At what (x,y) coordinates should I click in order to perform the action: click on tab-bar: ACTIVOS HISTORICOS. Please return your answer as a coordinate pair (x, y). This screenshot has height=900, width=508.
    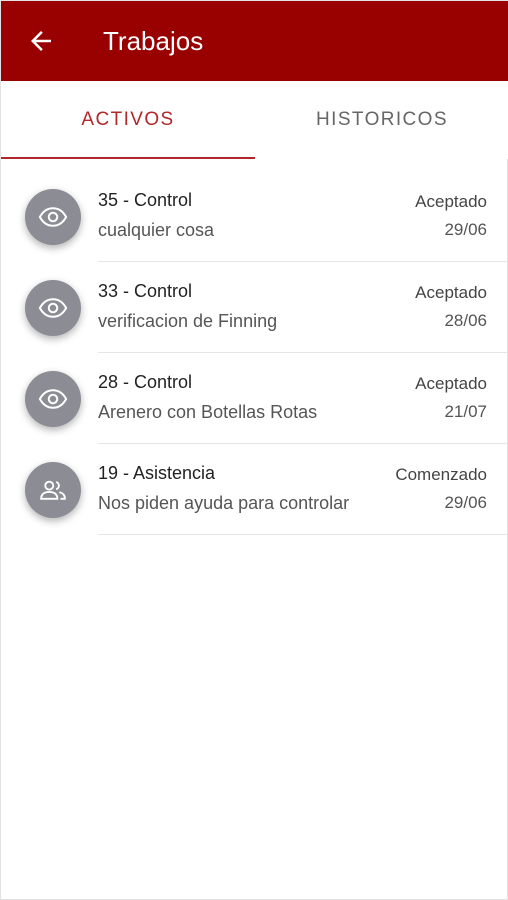
    Looking at the image, I should click on (254, 120).